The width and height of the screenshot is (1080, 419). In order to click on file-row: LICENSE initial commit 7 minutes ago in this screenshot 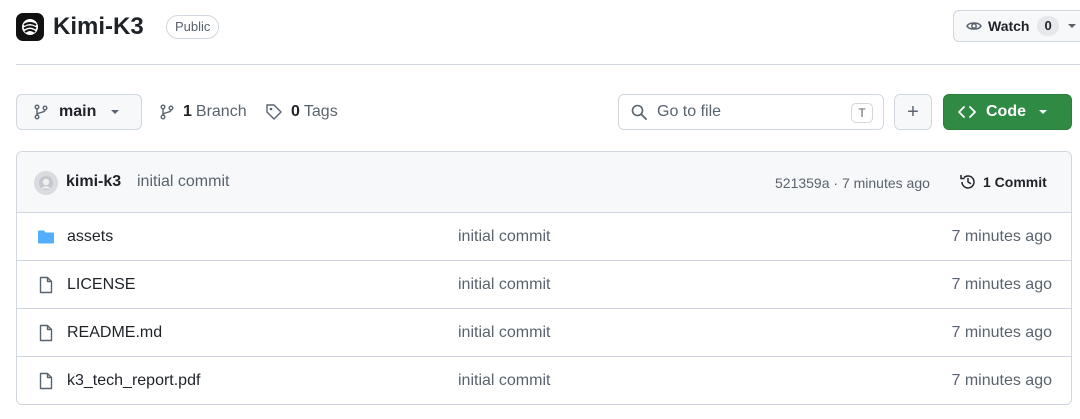, I will do `click(544, 285)`.